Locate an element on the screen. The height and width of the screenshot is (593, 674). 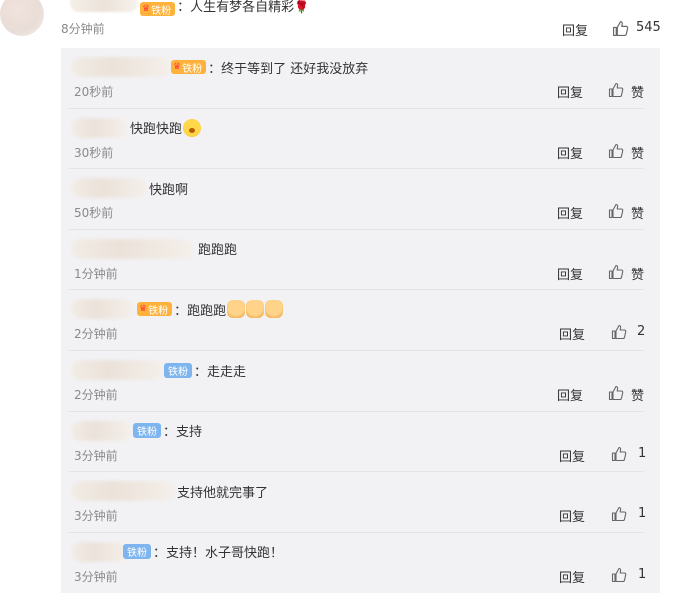
reply-text: 支持他就完事了 is located at coordinates (223, 493).